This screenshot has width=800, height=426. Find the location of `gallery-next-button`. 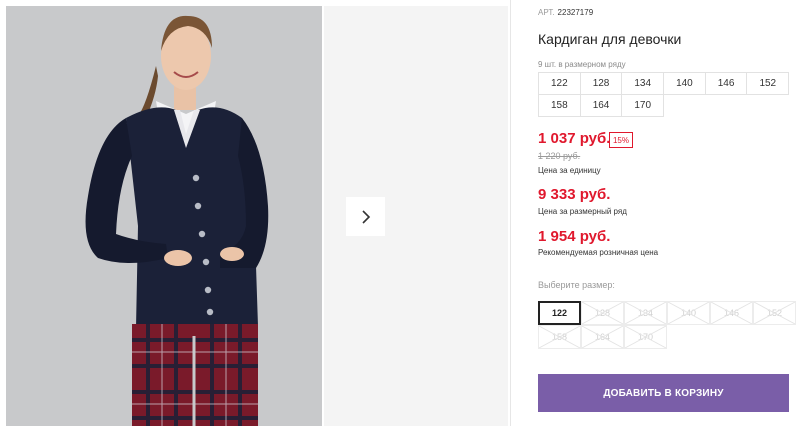

gallery-next-button is located at coordinates (365, 216).